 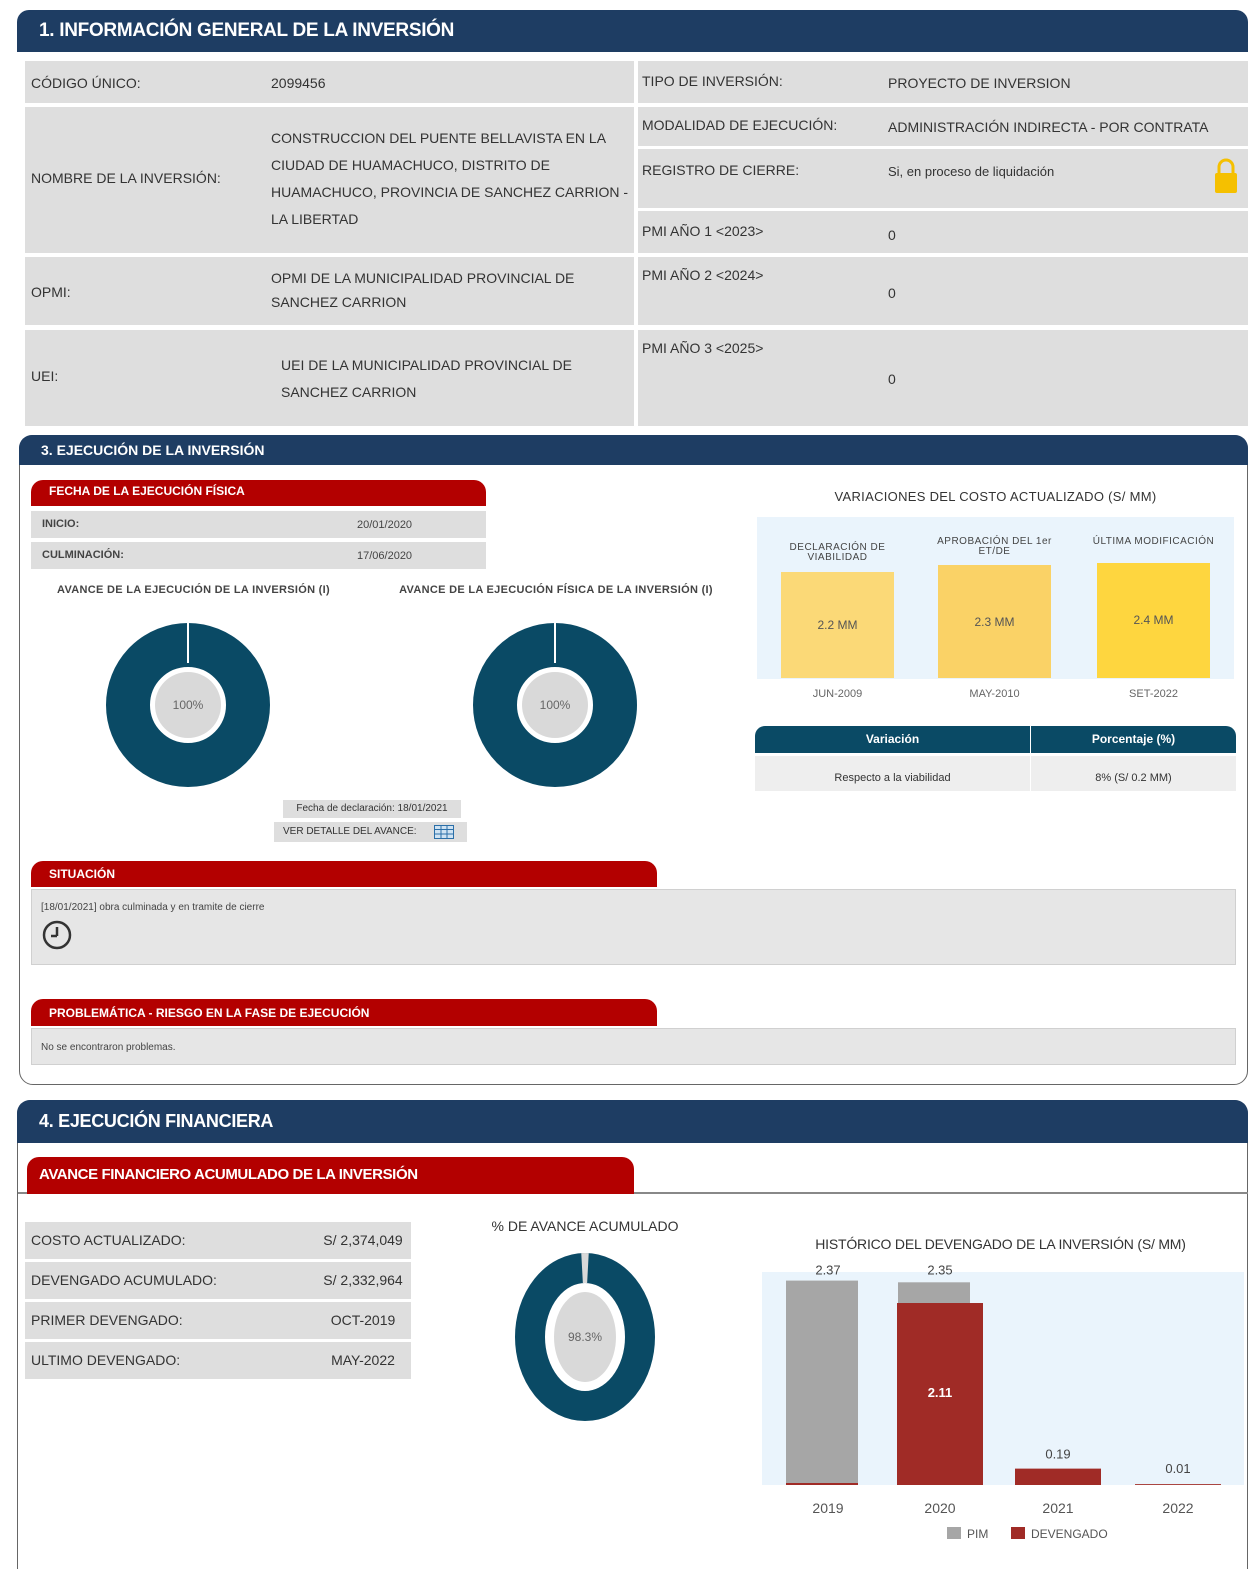 What do you see at coordinates (971, 171) in the screenshot?
I see `cierre-value: Si, en proceso de liquidación` at bounding box center [971, 171].